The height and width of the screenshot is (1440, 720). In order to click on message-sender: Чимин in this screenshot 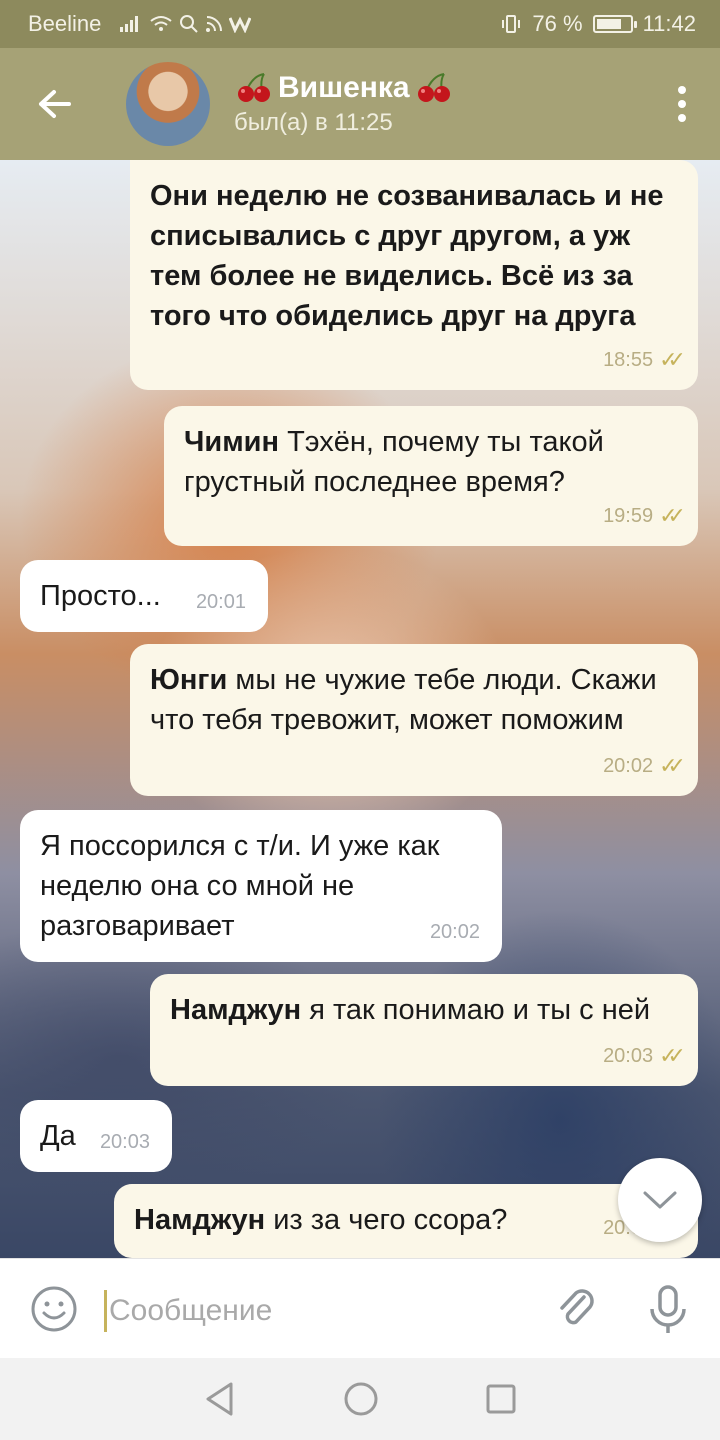, I will do `click(232, 442)`.